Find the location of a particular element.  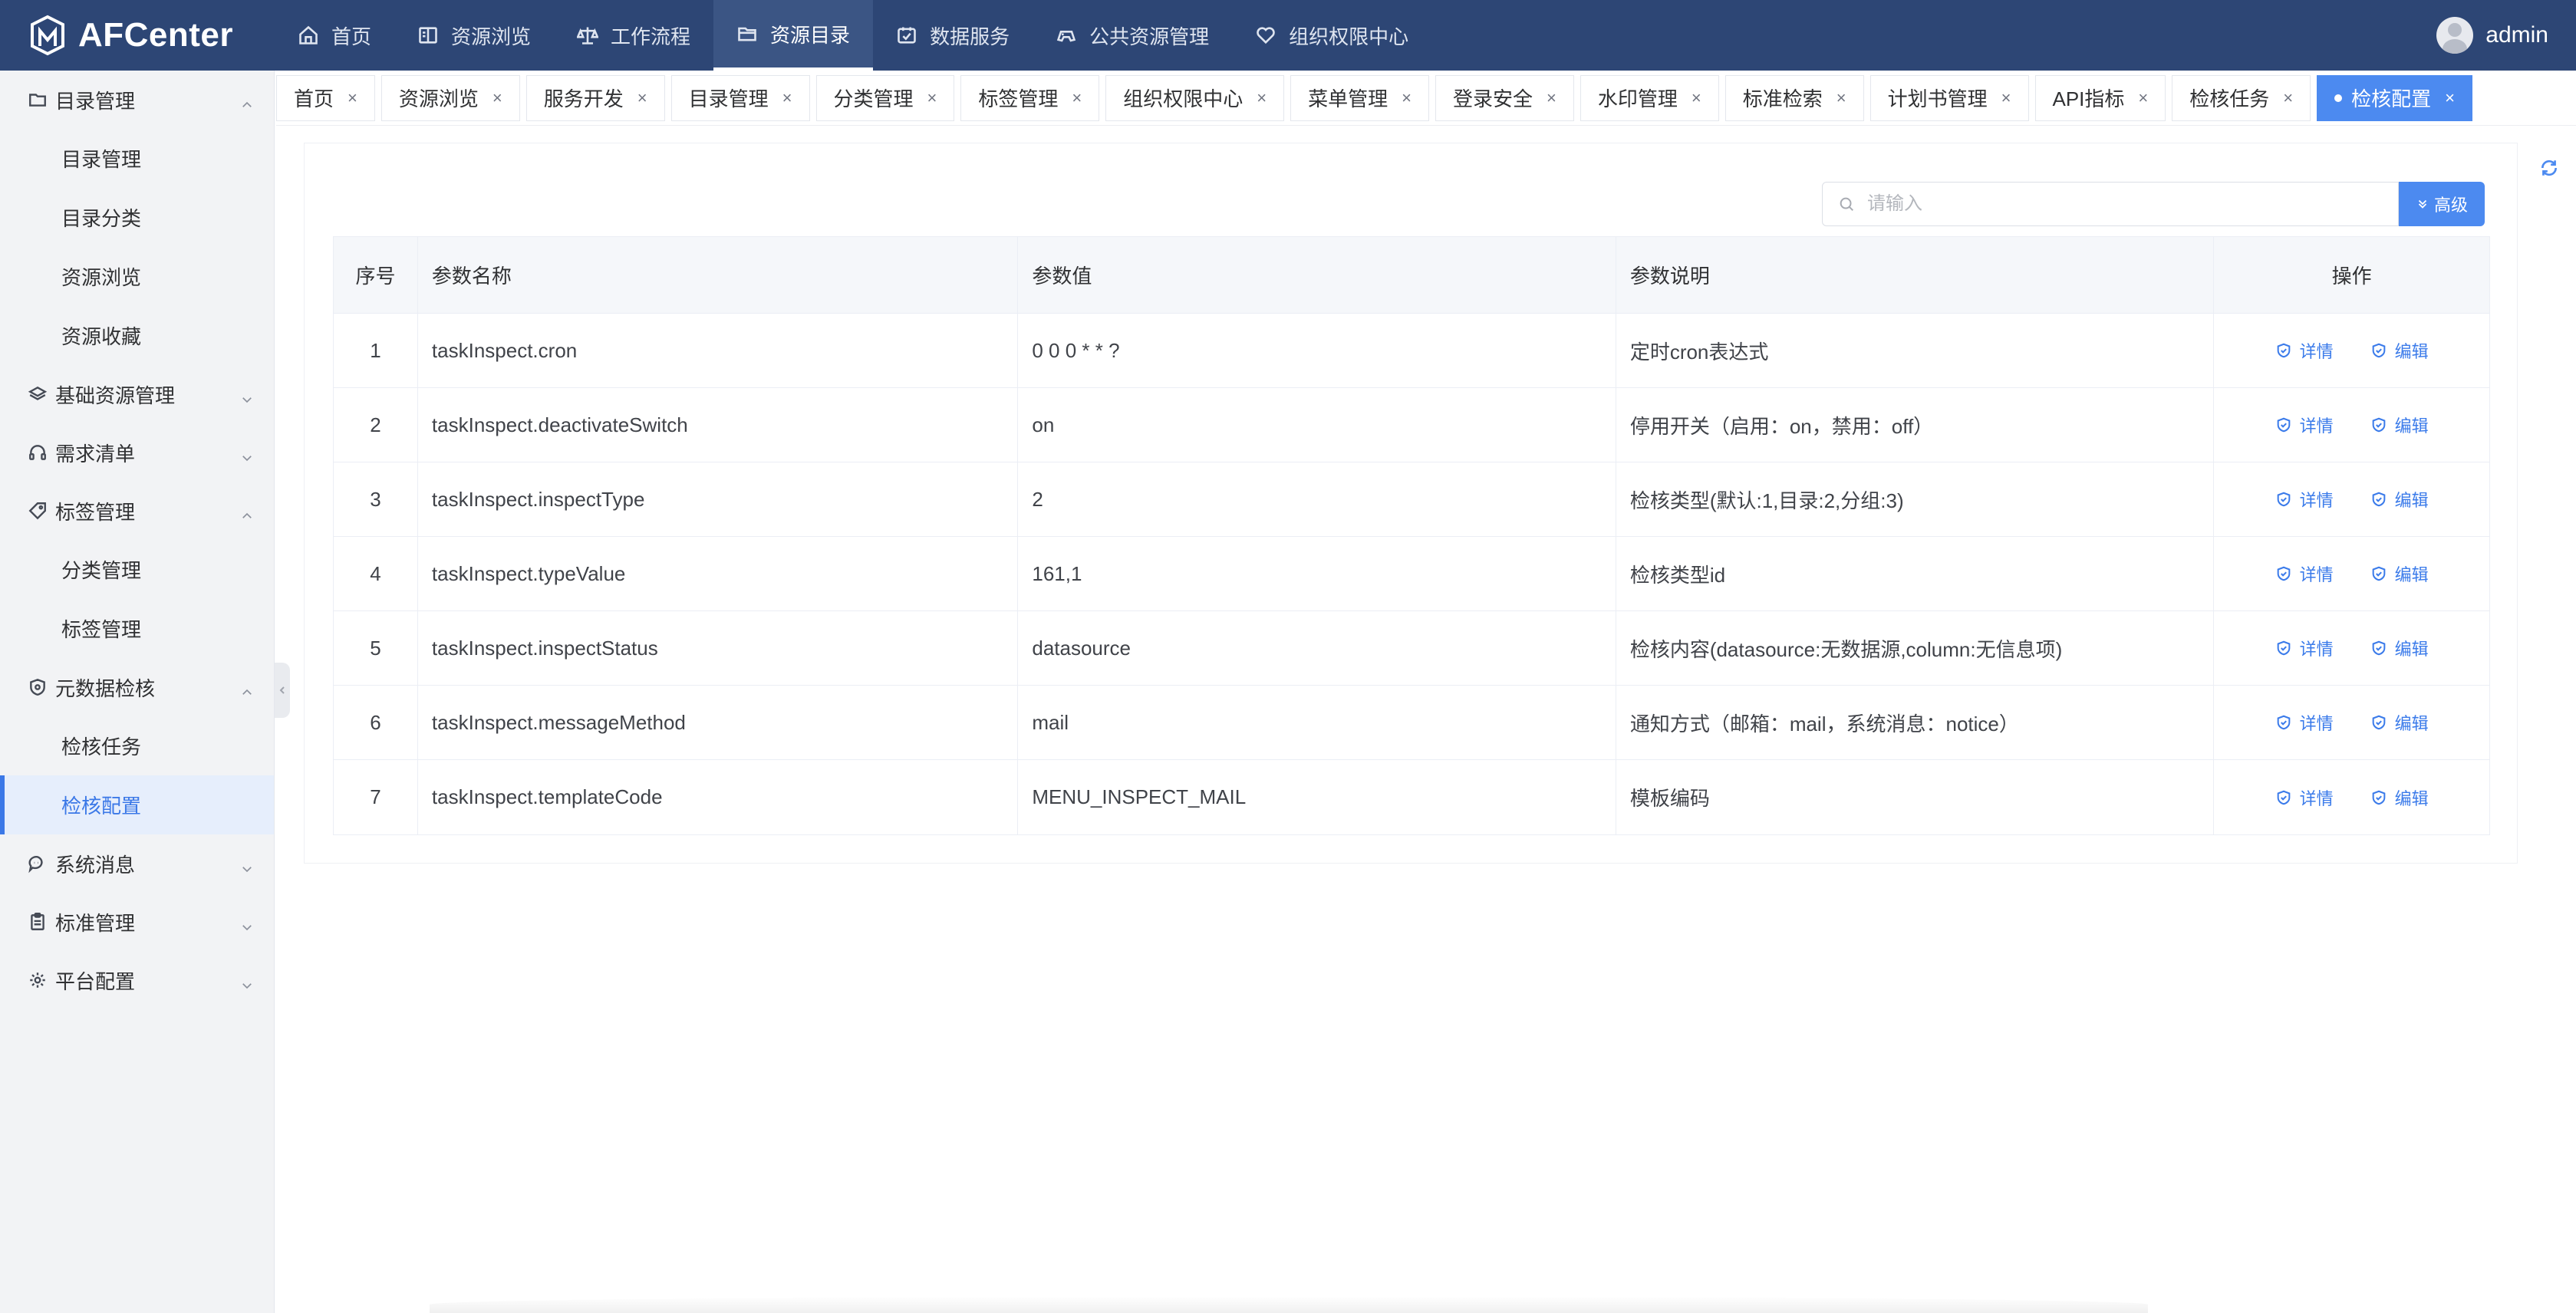

sidebar-item-inspect-config: 检核配置 is located at coordinates (137, 804).